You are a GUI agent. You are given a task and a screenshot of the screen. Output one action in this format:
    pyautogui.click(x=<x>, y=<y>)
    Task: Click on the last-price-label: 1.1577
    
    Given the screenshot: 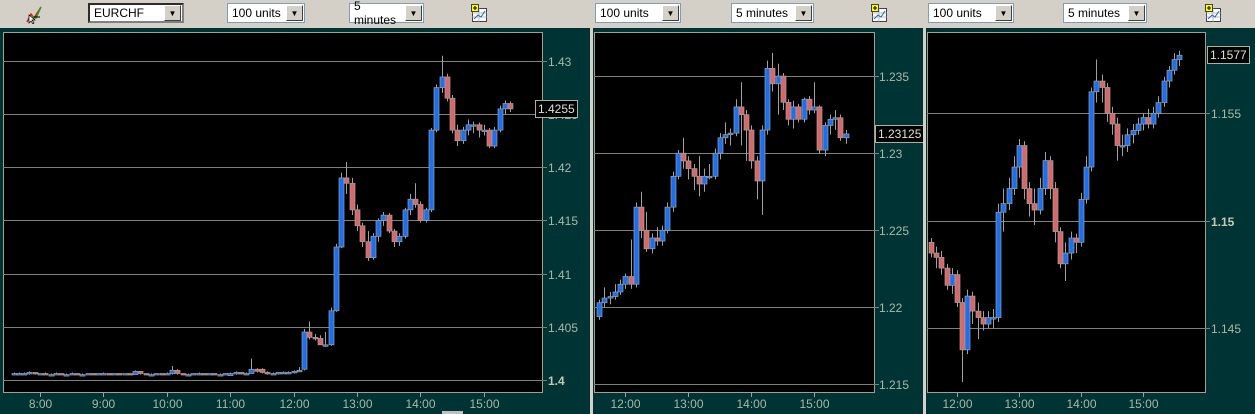 What is the action you would take?
    pyautogui.click(x=1228, y=55)
    